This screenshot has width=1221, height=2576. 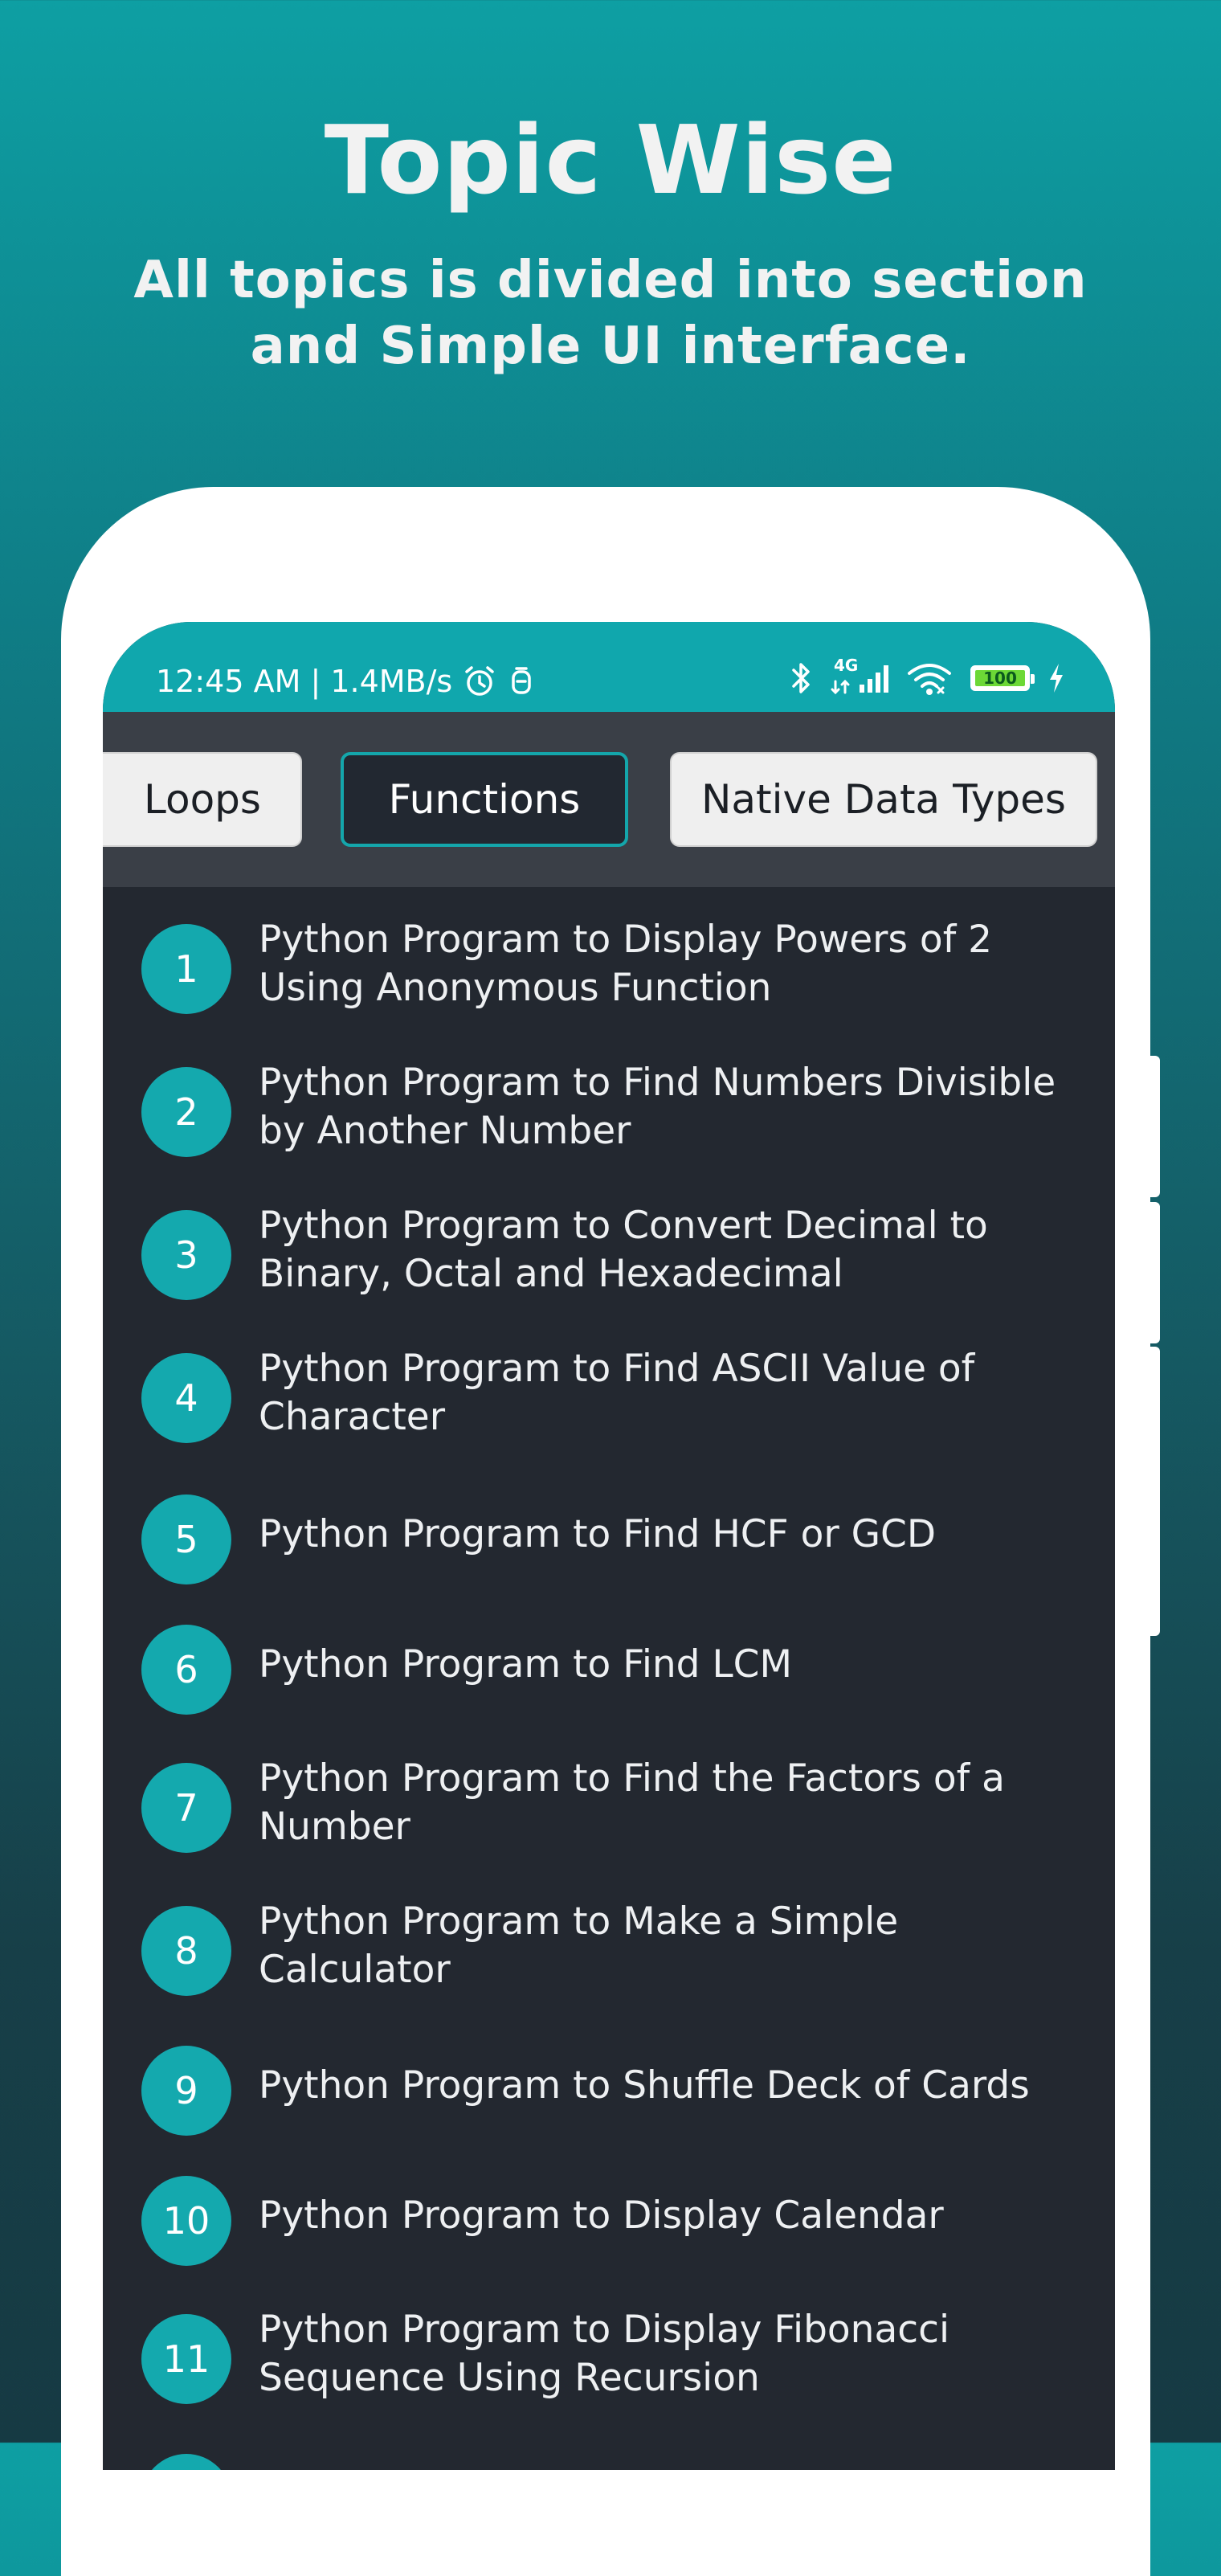 I want to click on item-number-badge: 8, so click(x=186, y=1951).